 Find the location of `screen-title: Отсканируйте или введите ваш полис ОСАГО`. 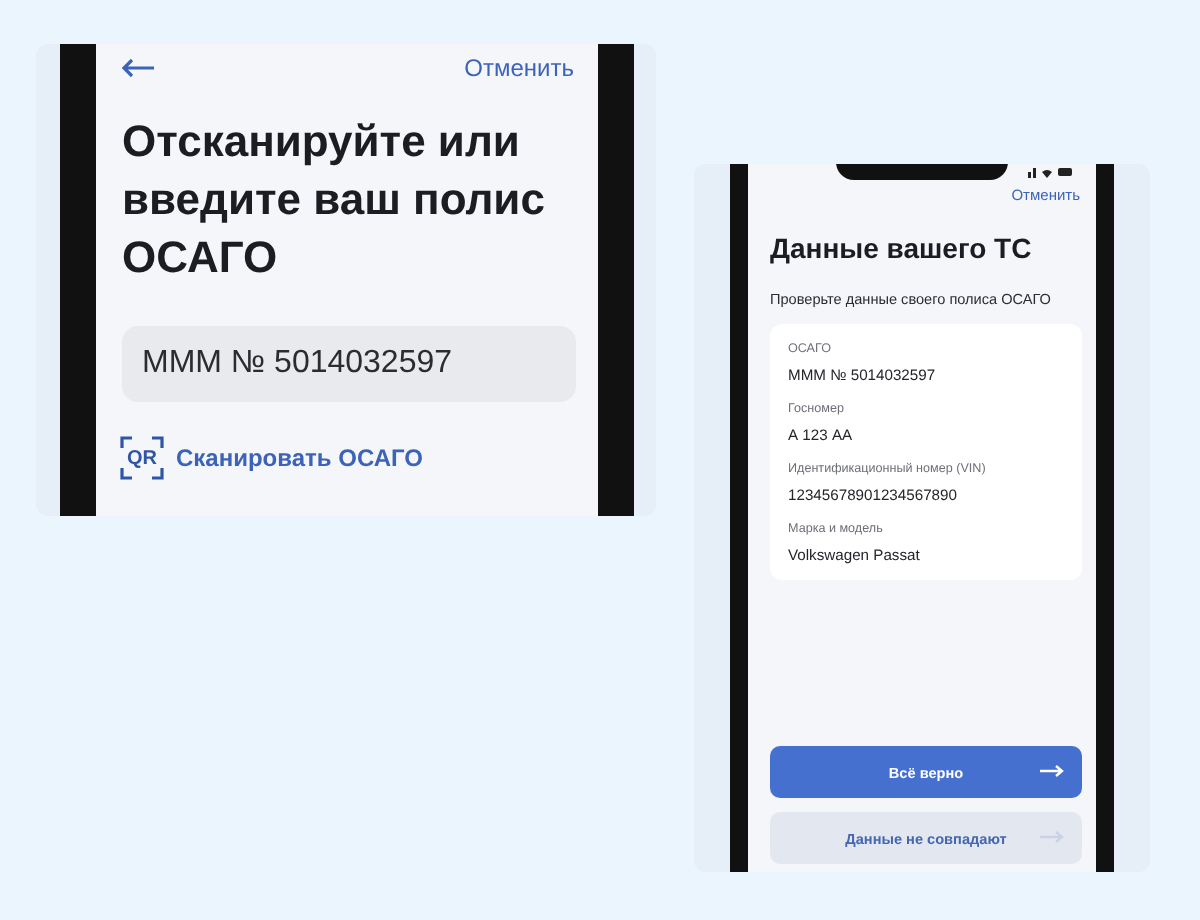

screen-title: Отсканируйте или введите ваш полис ОСАГО is located at coordinates (333, 200).